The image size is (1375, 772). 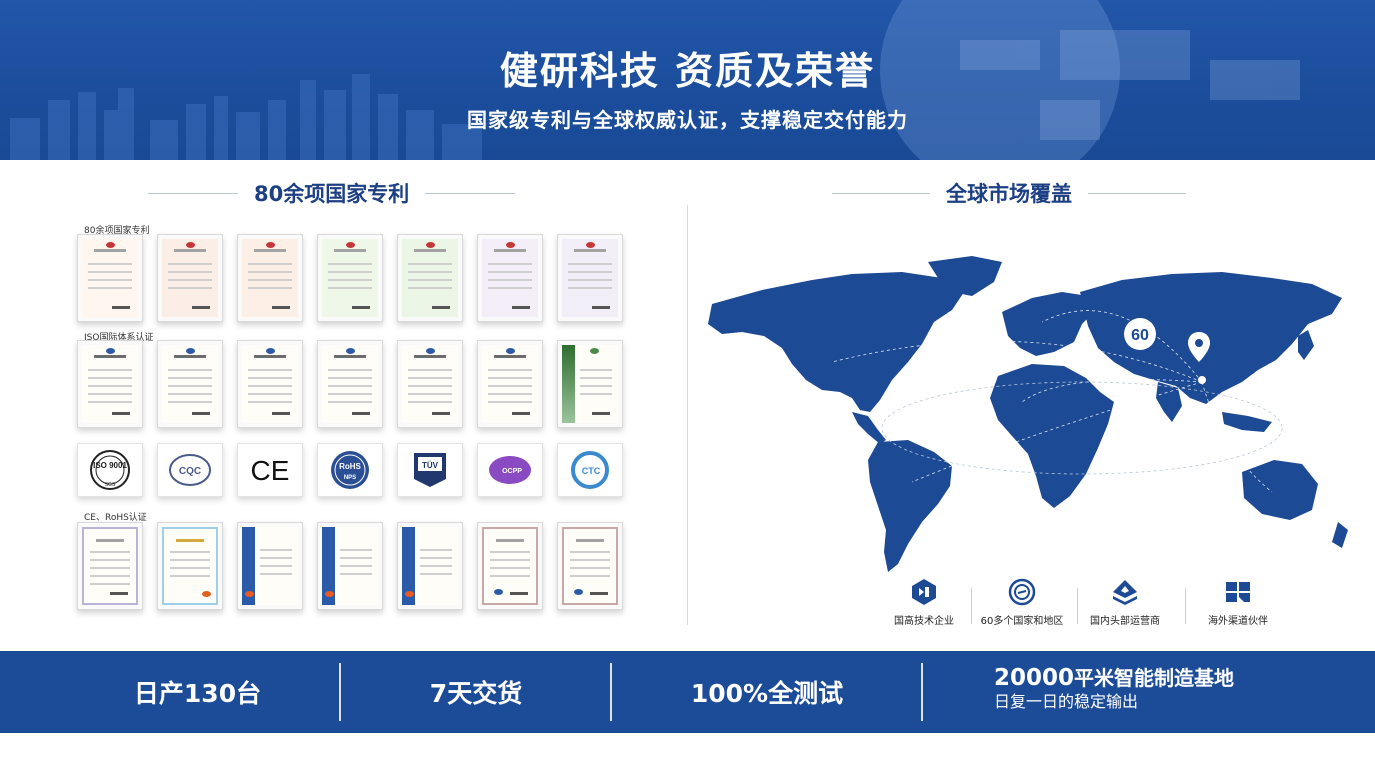 I want to click on stat-delivery: 7天交货, so click(x=476, y=693).